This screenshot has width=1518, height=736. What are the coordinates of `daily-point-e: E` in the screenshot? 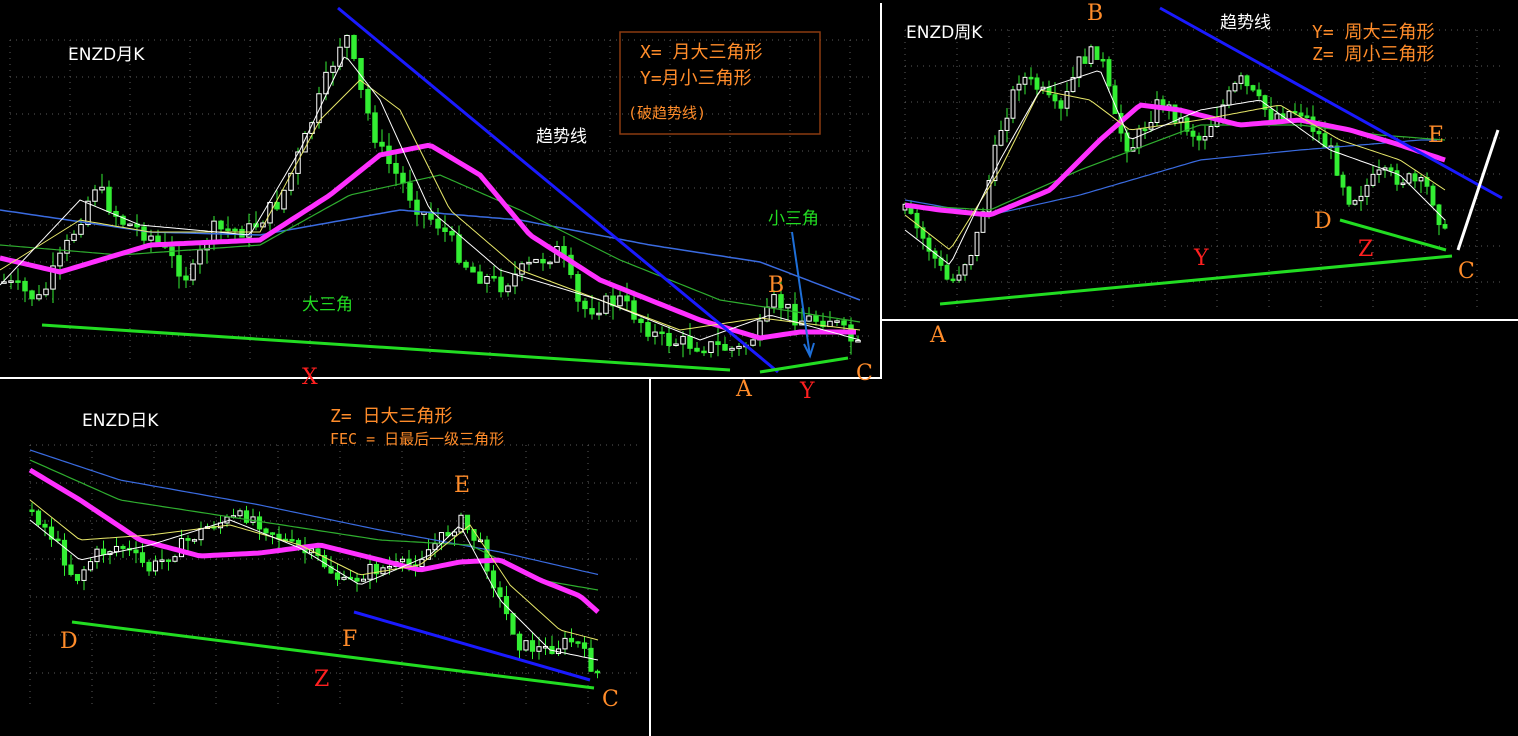 It's located at (462, 485).